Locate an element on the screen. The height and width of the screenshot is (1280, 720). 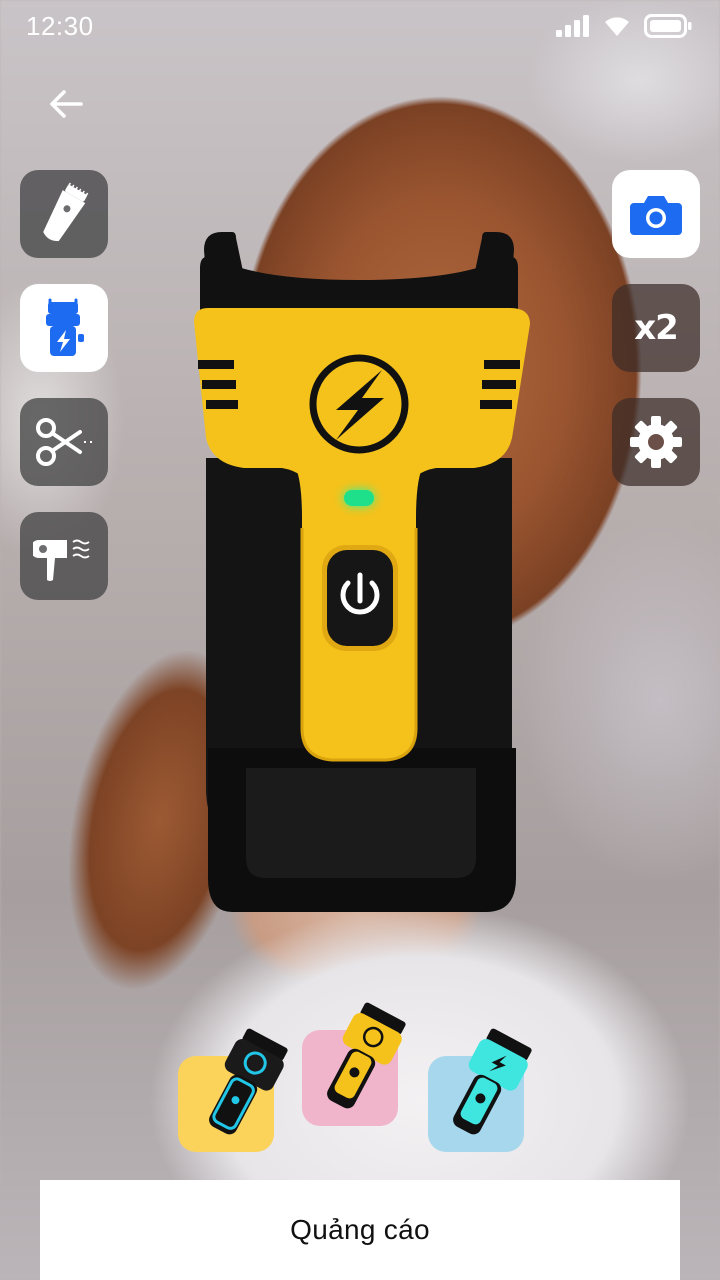
tool-trimmer-button is located at coordinates (64, 214).